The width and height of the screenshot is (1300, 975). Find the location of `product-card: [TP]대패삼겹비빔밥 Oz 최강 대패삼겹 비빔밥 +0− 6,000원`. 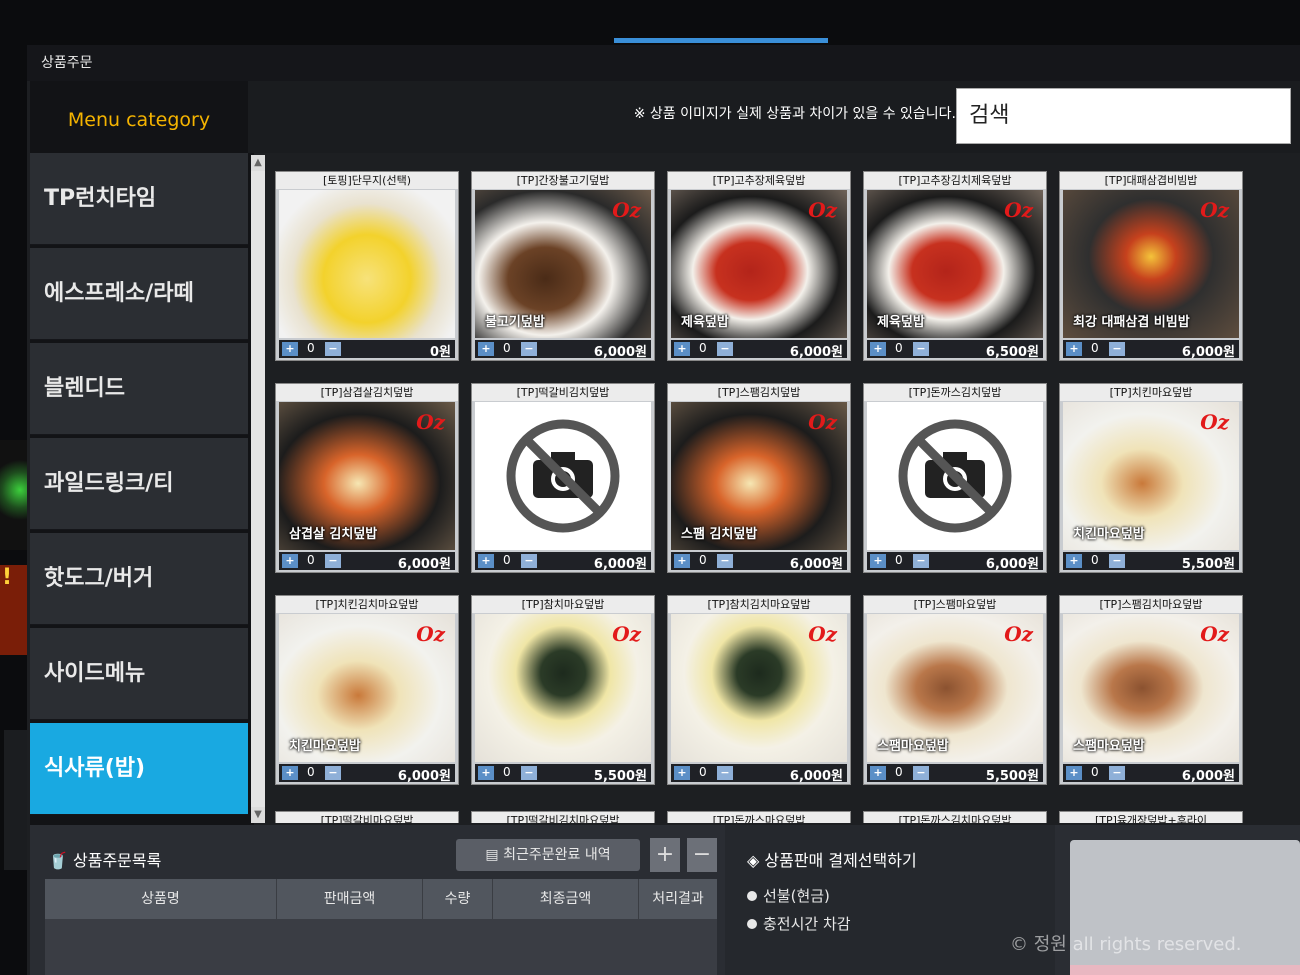

product-card: [TP]대패삼겹비빔밥 Oz 최강 대패삼겹 비빔밥 +0− 6,000원 is located at coordinates (1151, 266).